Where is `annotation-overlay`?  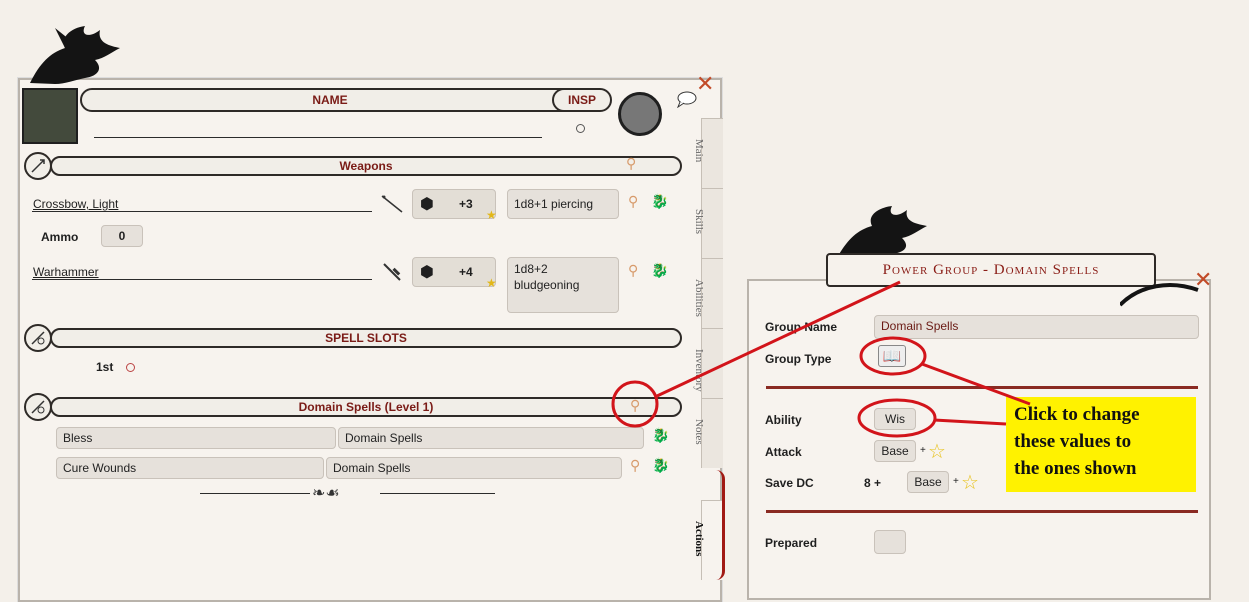
annotation-overlay is located at coordinates (821, 359).